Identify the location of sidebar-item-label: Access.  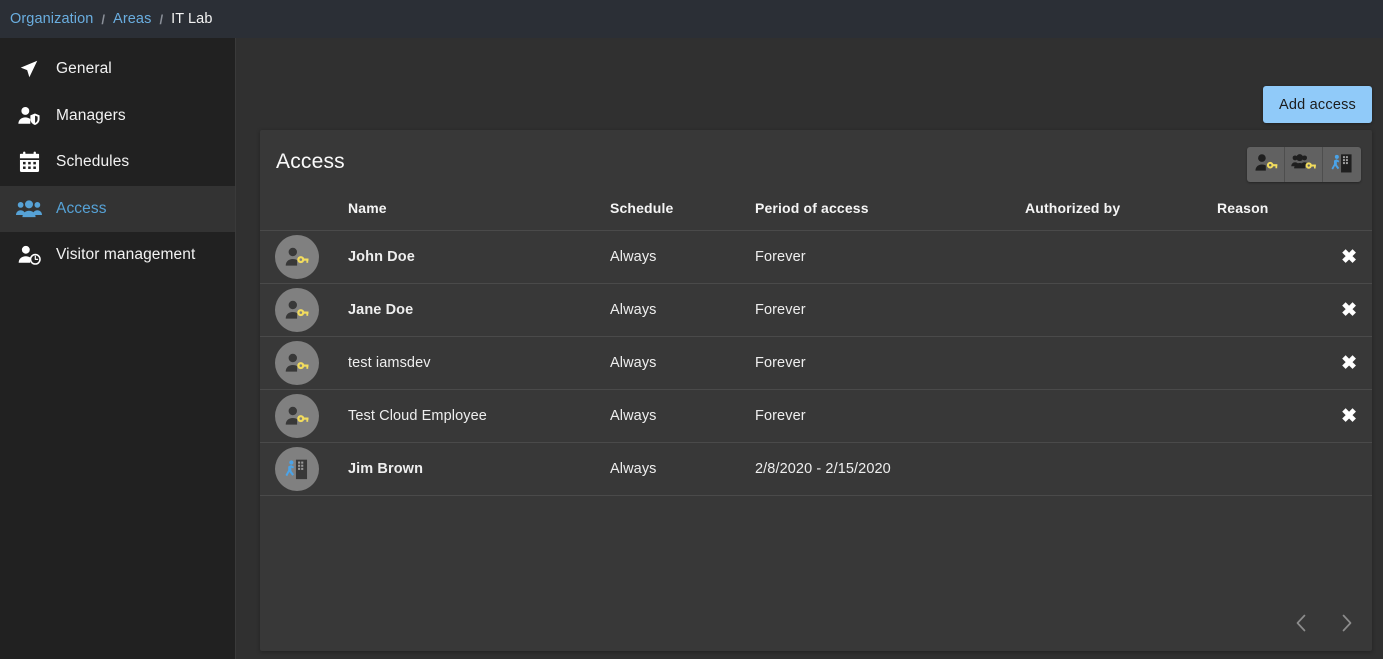
(81, 208).